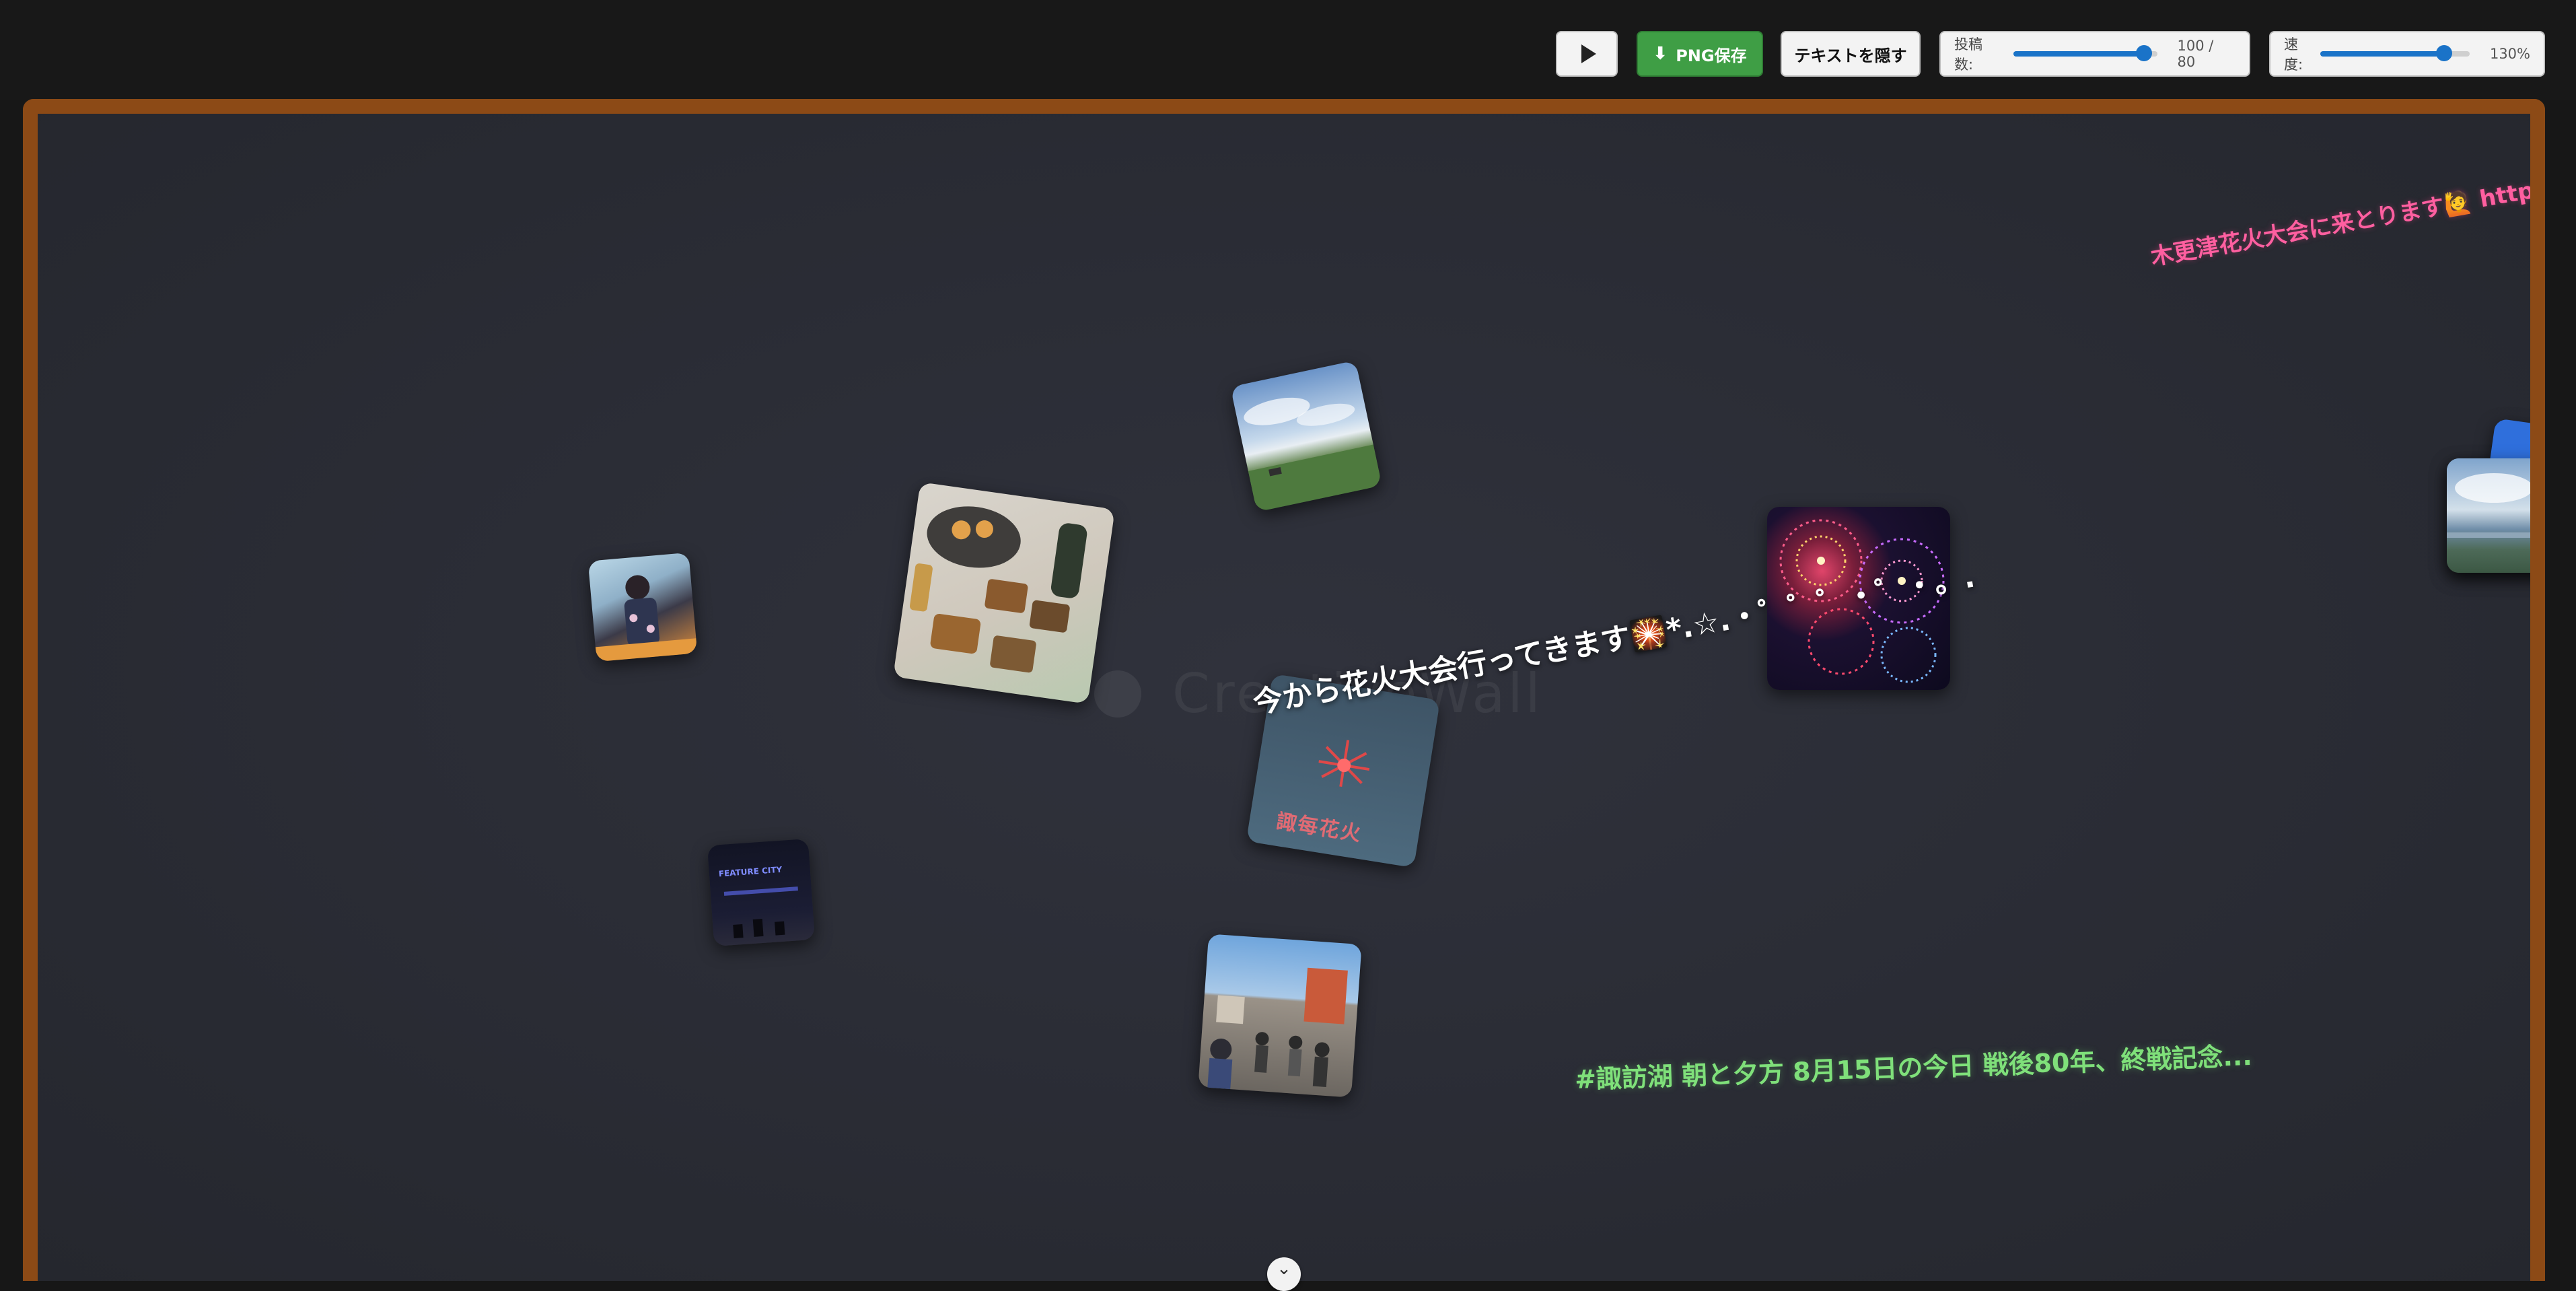 The width and height of the screenshot is (2576, 1291). I want to click on photo-picnic-food, so click(1004, 593).